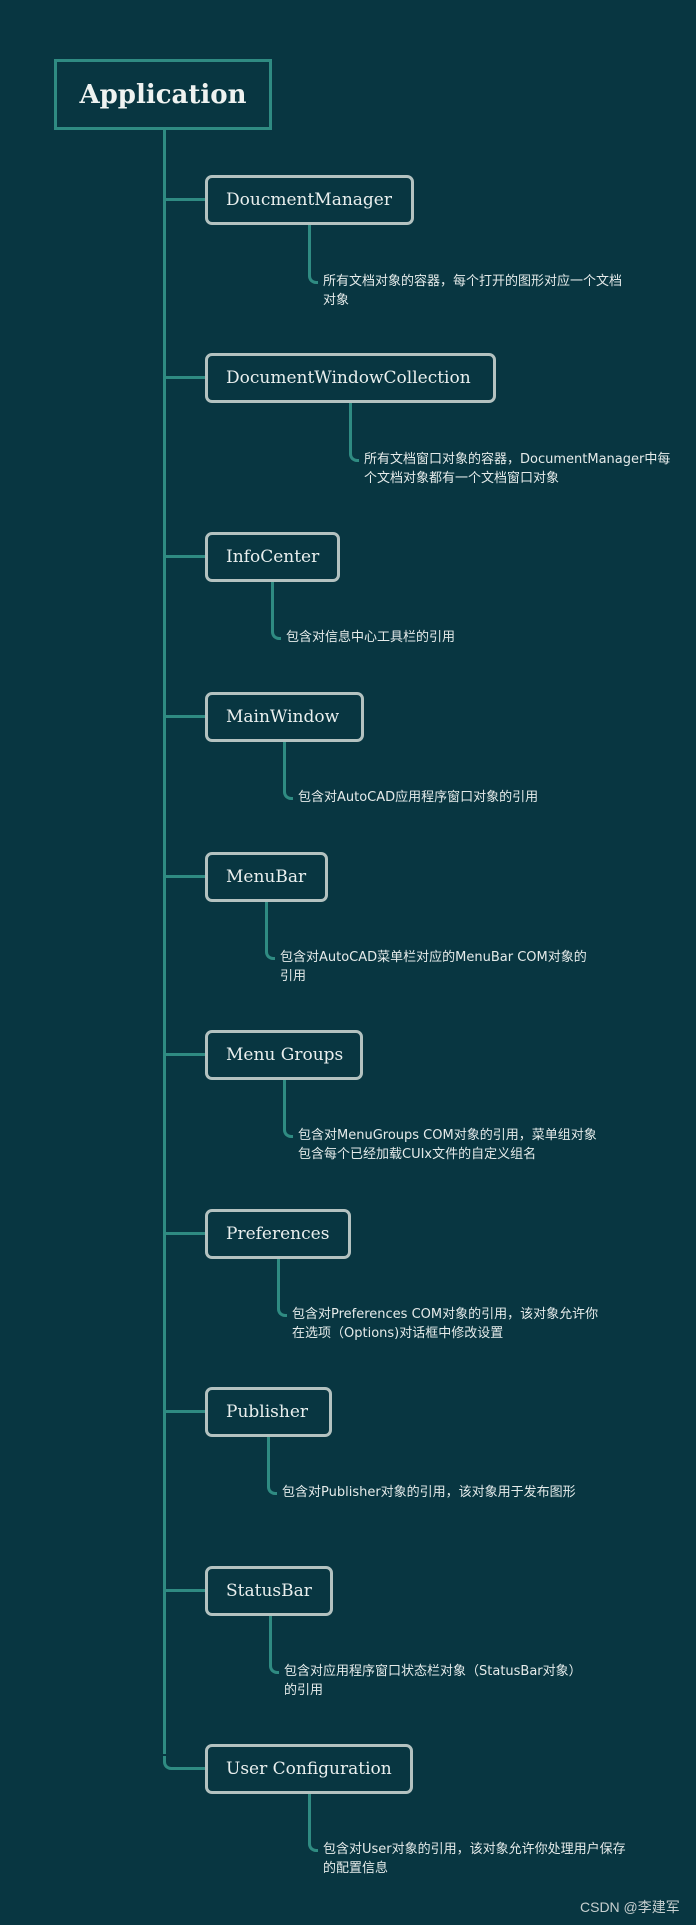  I want to click on tree-trunk-end-connector, so click(184, 1763).